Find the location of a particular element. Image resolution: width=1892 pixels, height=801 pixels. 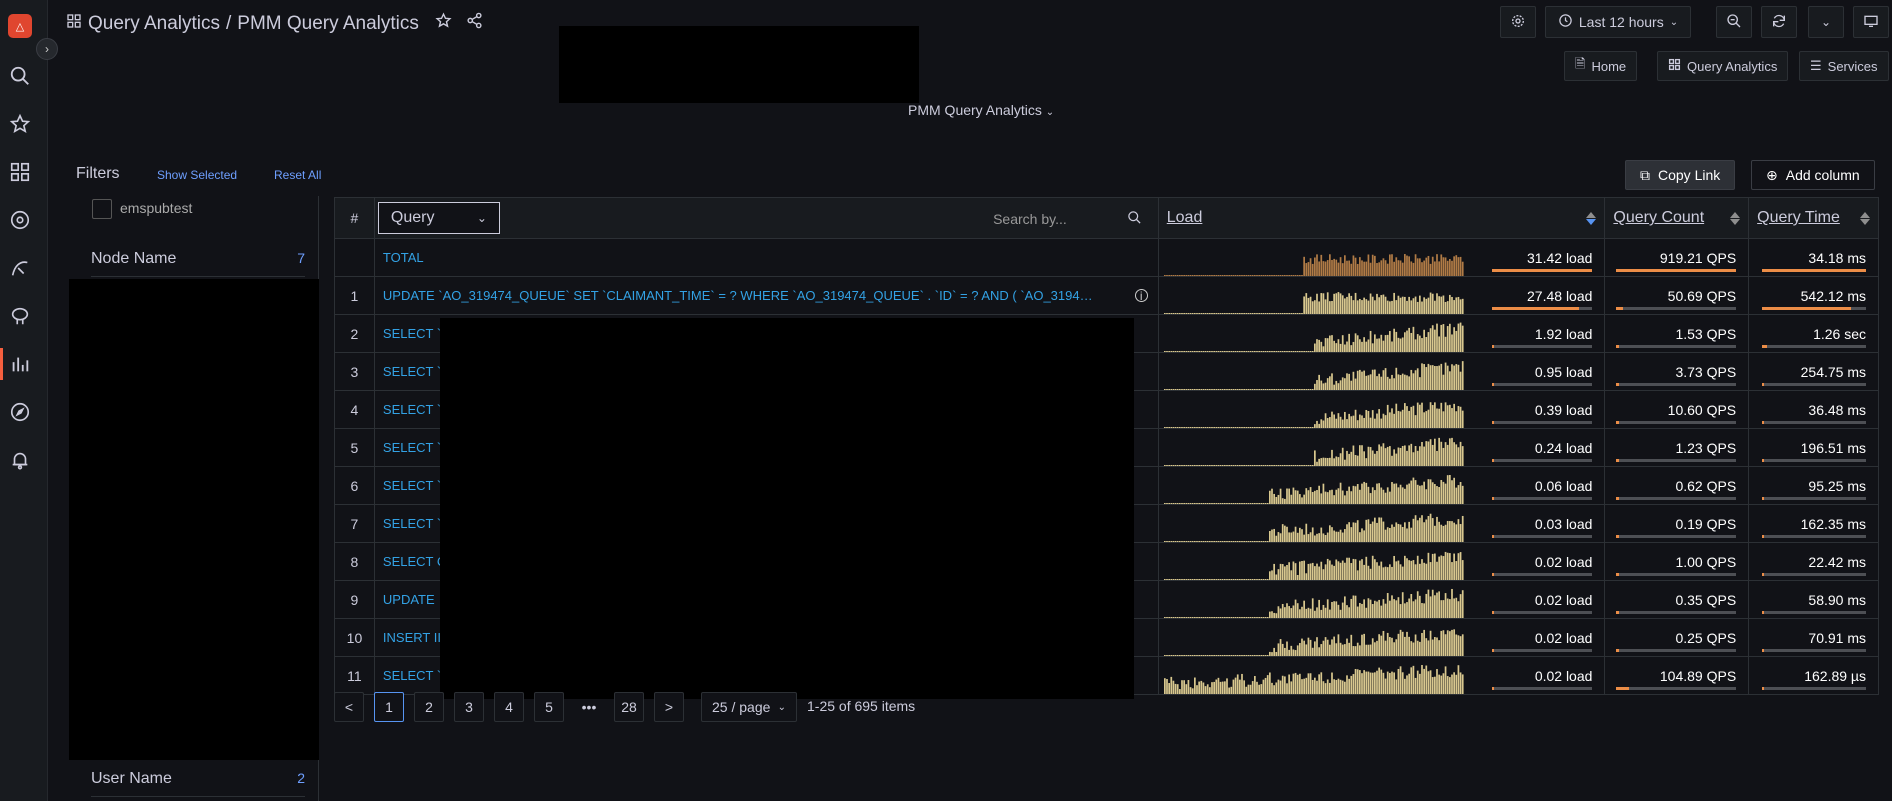

page-button: 3 is located at coordinates (469, 707).